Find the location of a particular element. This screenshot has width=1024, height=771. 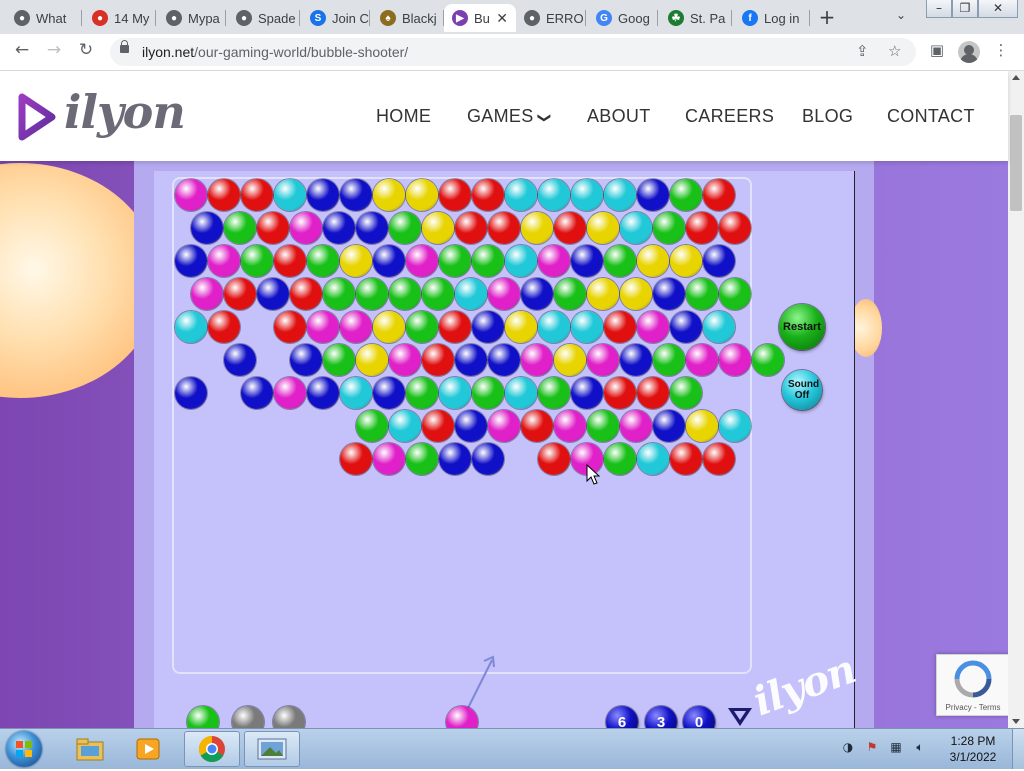

scroll-thumb is located at coordinates (1016, 163).